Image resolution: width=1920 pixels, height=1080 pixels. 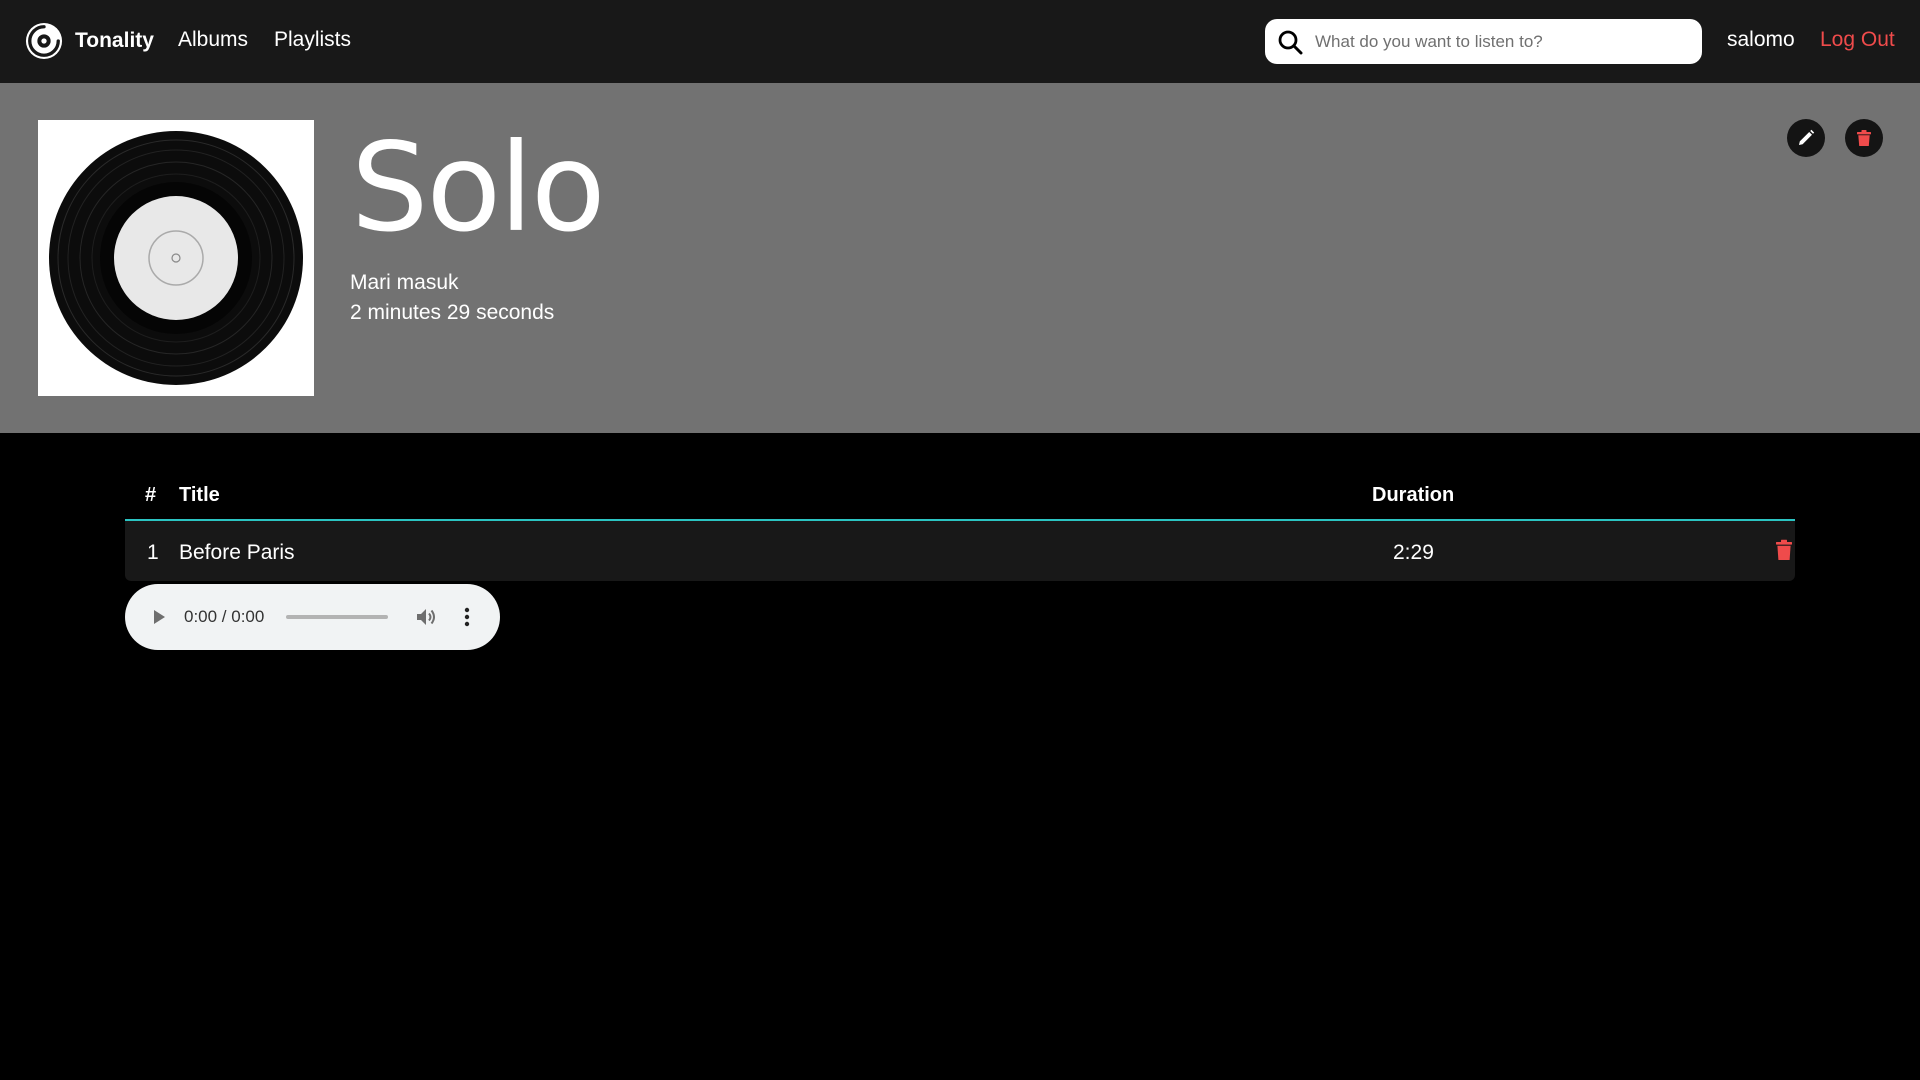 I want to click on play-button, so click(x=159, y=617).